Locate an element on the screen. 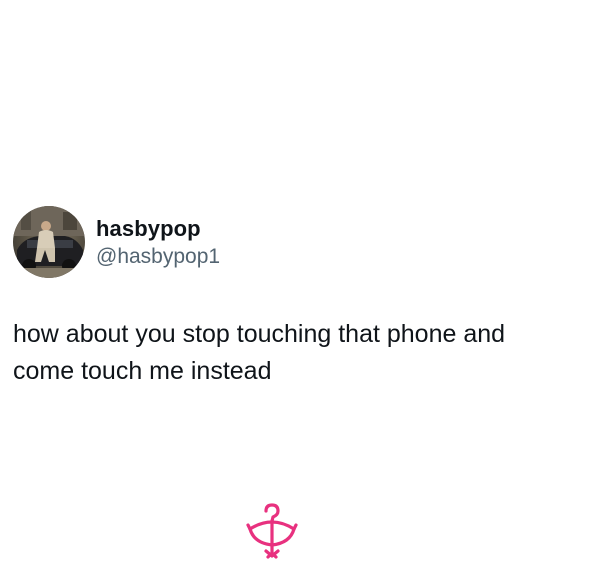 The image size is (600, 587). tweet-author: hasbypop @hasbypop1 is located at coordinates (158, 242).